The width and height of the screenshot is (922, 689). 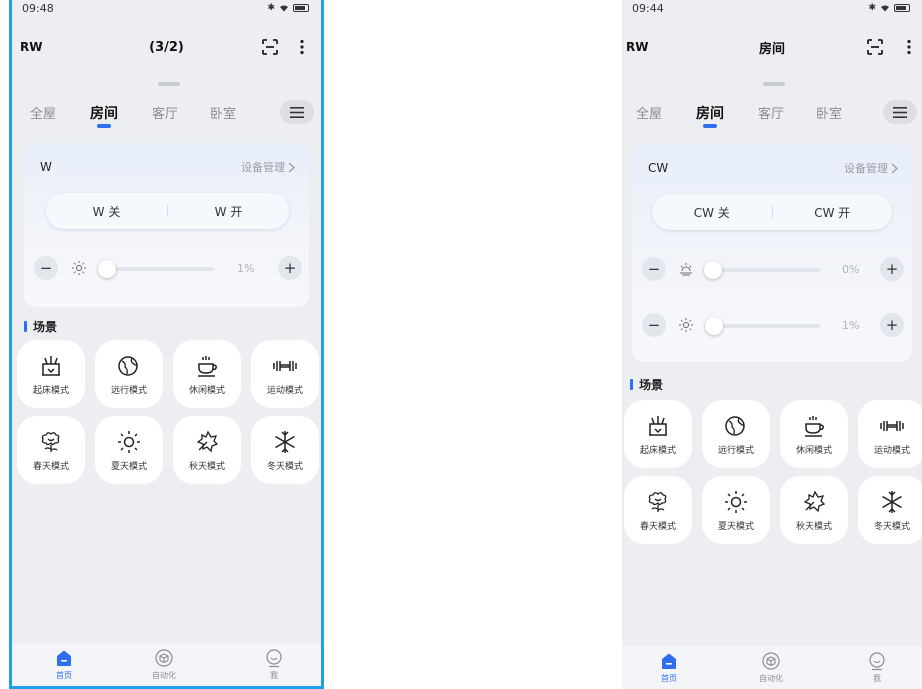 I want to click on off-button: W 关, so click(x=106, y=211).